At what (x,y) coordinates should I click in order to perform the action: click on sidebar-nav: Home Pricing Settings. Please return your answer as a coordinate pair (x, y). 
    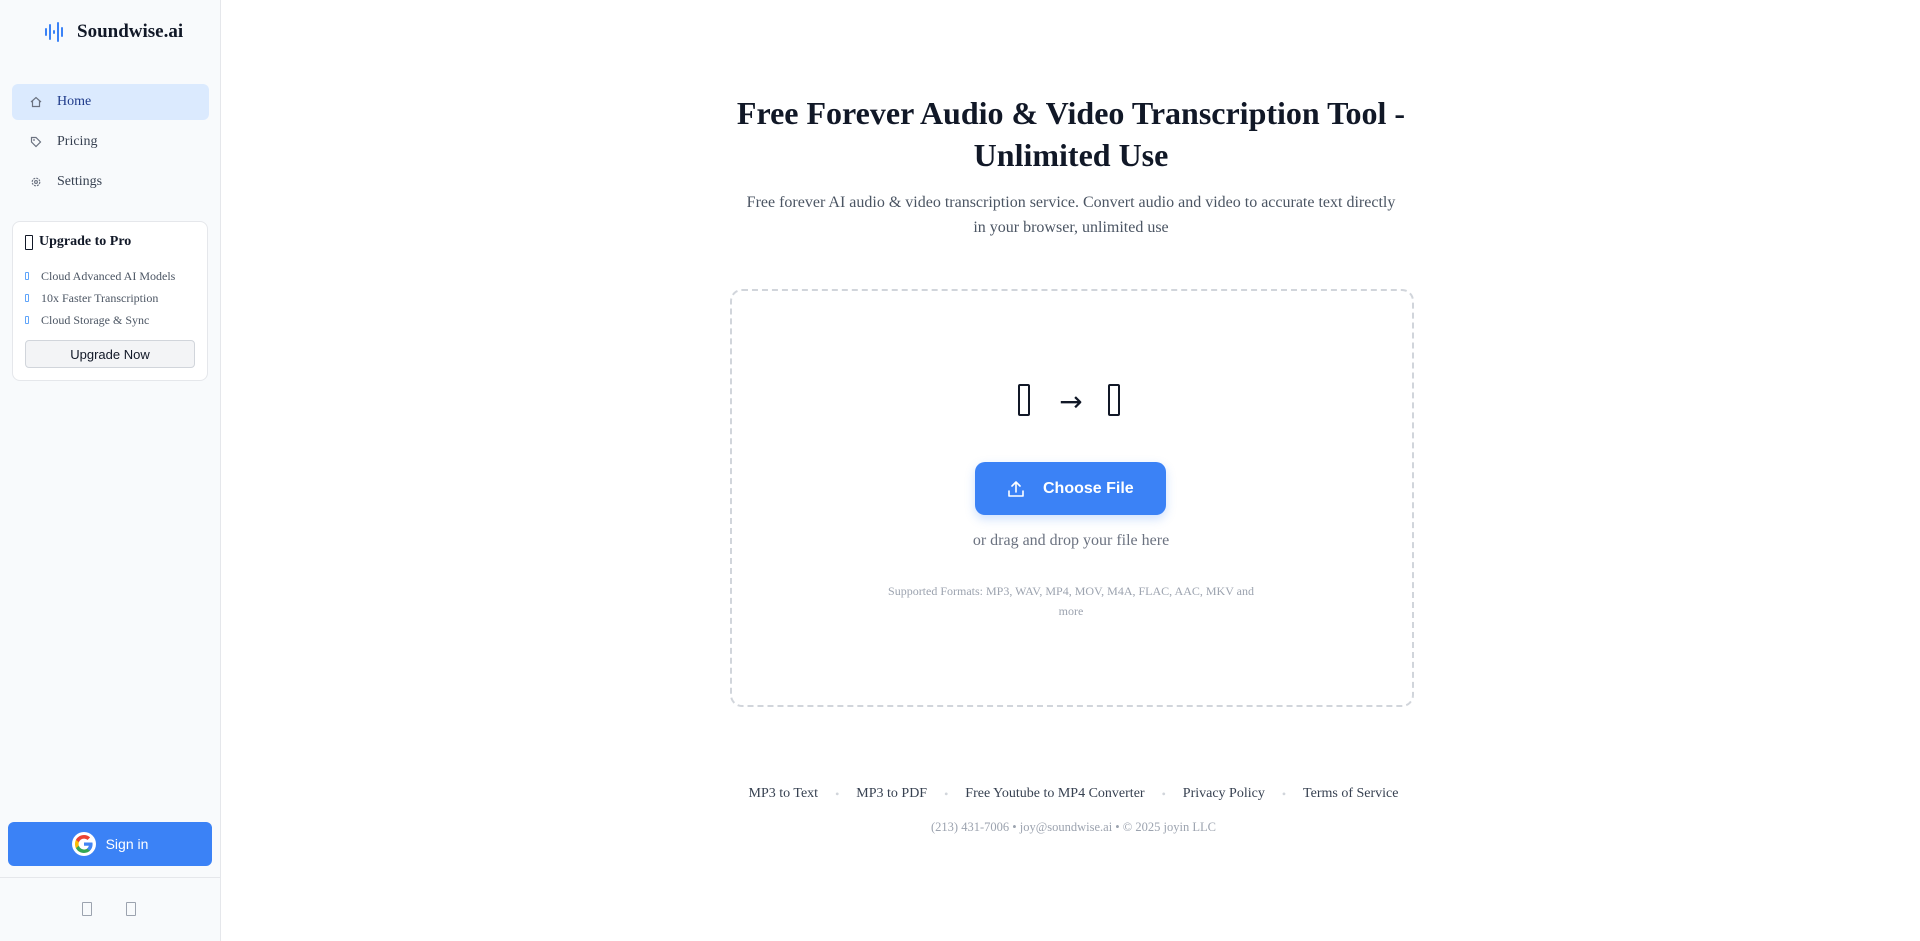
    Looking at the image, I should click on (110, 144).